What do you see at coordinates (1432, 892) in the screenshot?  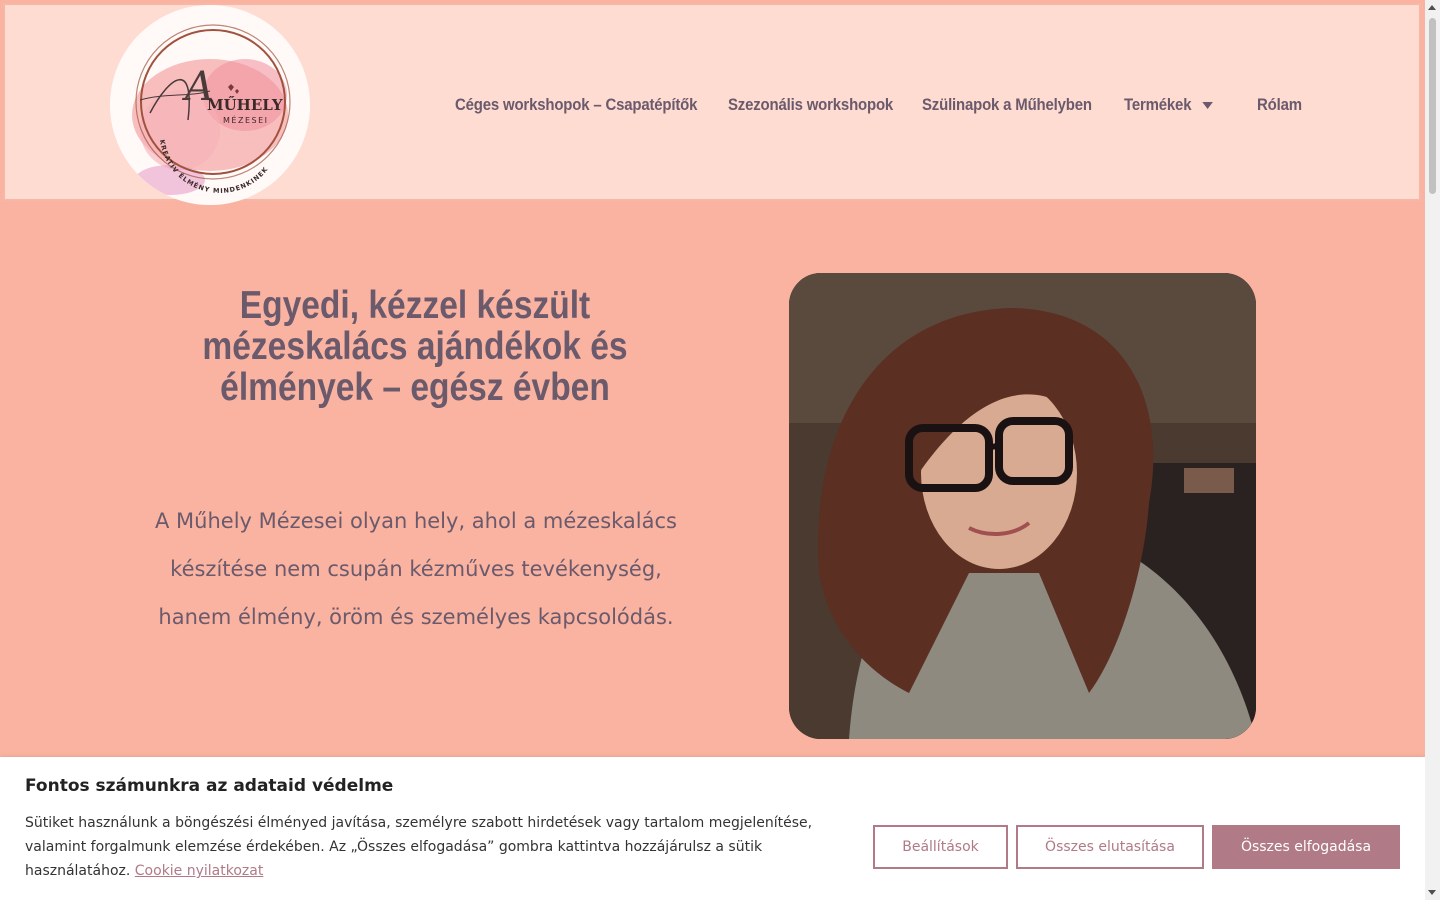 I see `scroll-down-icon` at bounding box center [1432, 892].